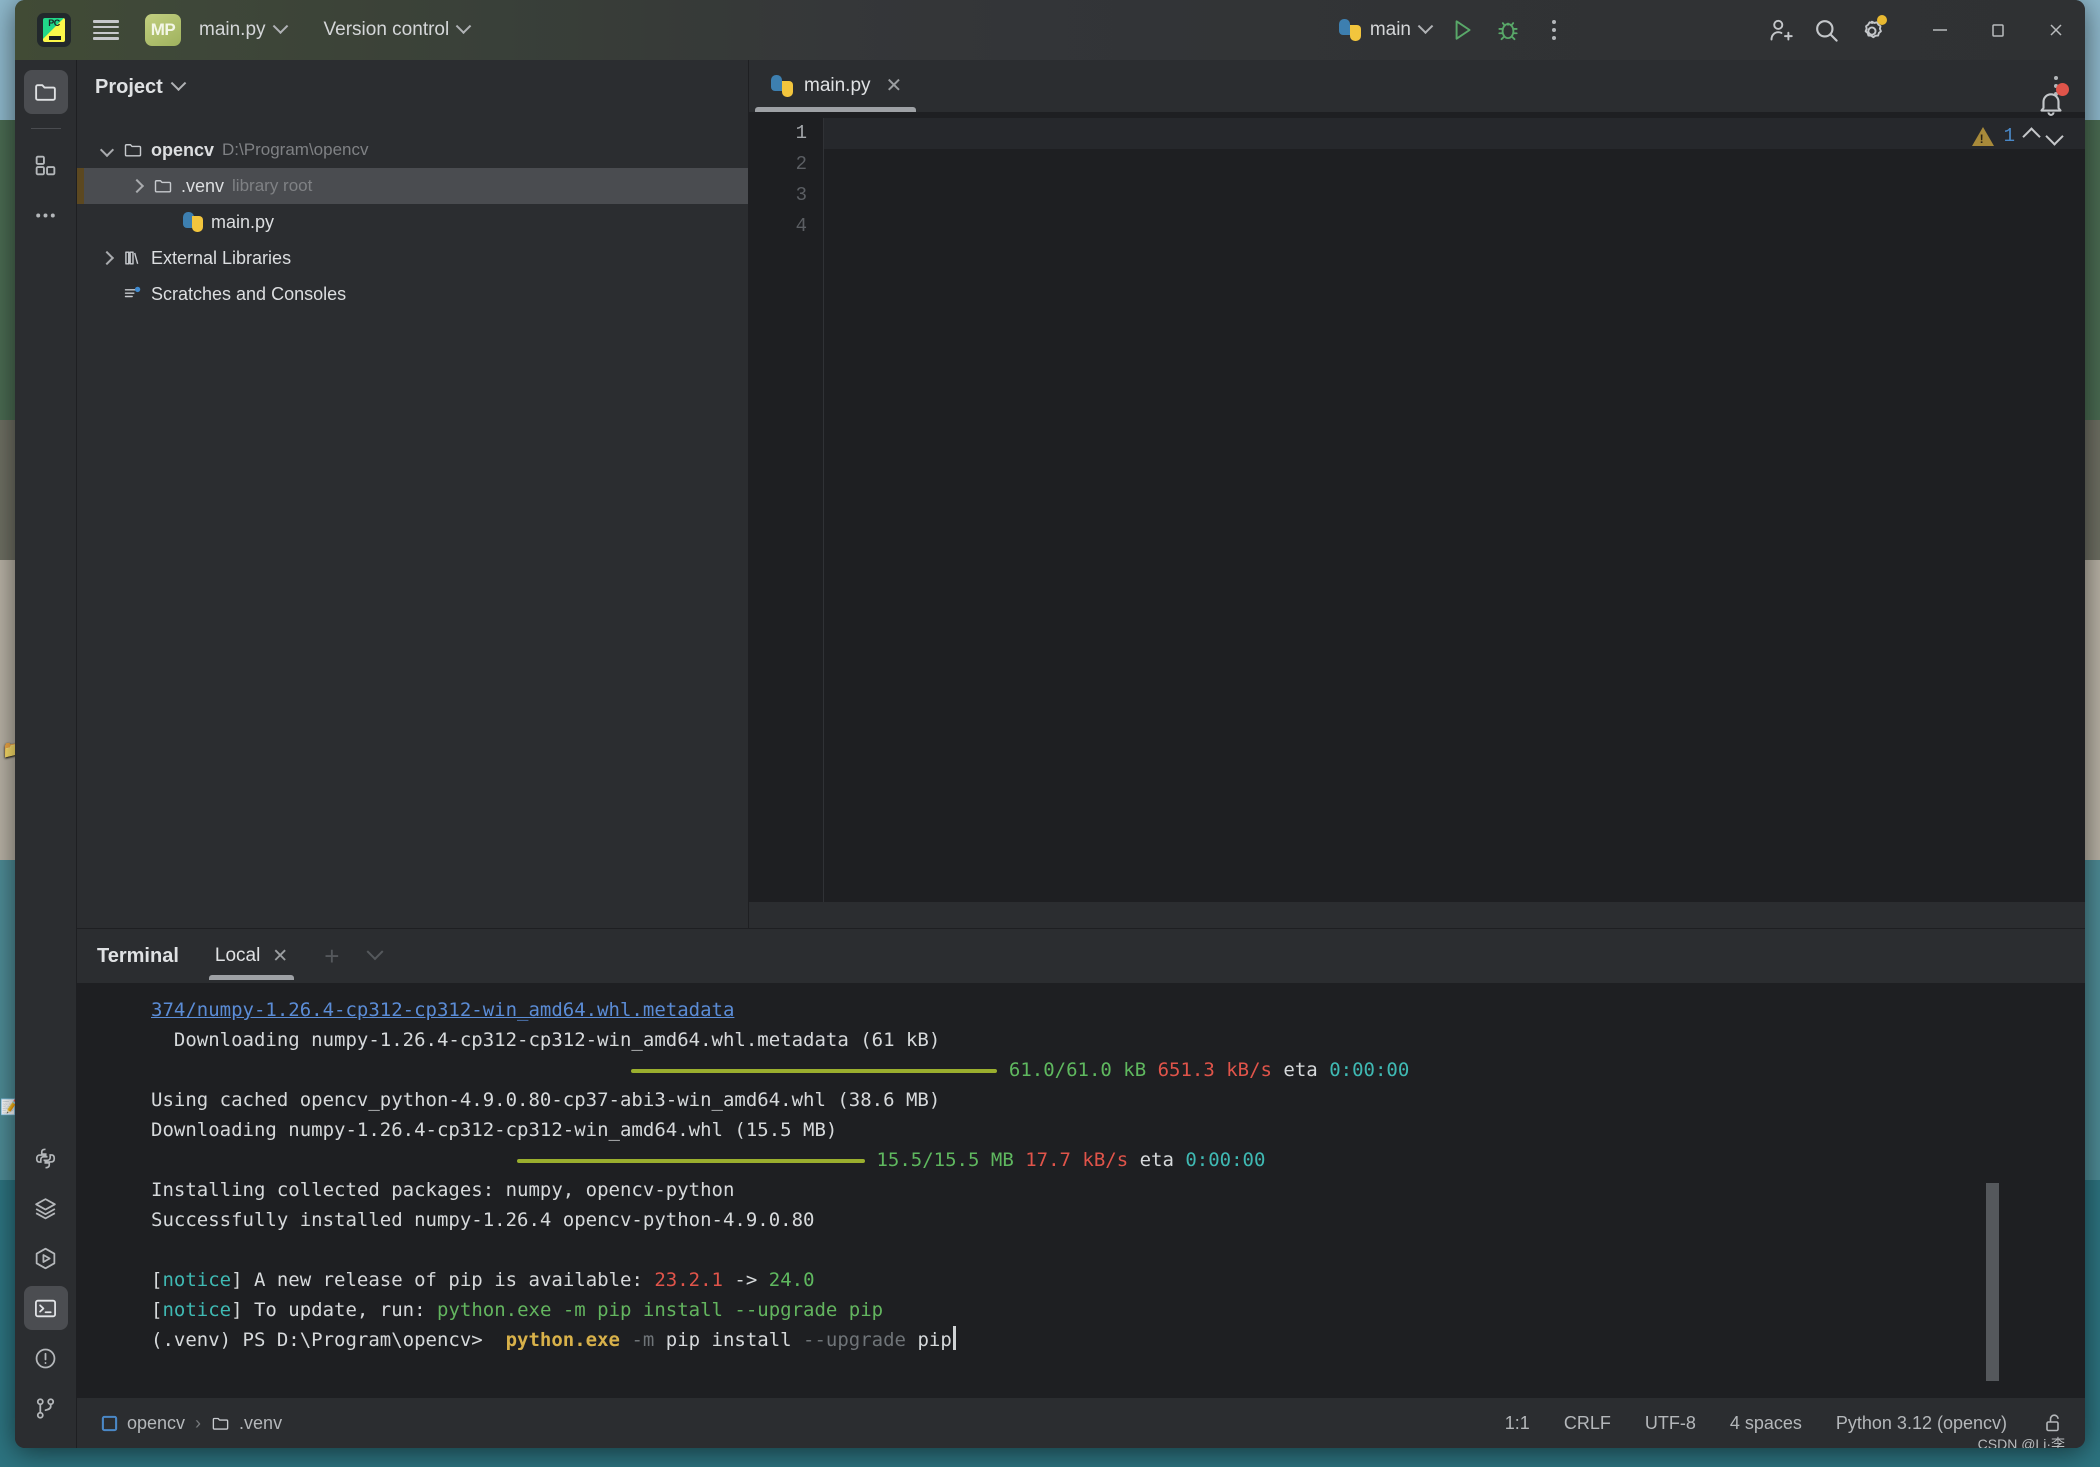  I want to click on notifications-bell-icon, so click(2051, 103).